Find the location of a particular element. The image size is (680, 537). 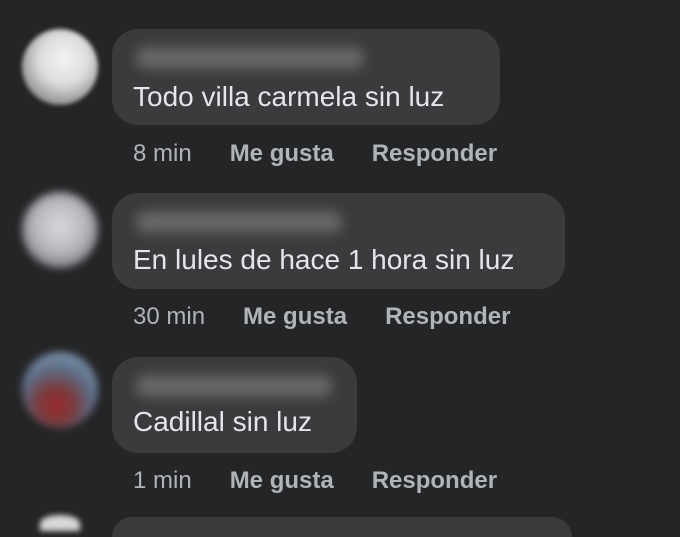

comment-time: 1 min is located at coordinates (162, 480).